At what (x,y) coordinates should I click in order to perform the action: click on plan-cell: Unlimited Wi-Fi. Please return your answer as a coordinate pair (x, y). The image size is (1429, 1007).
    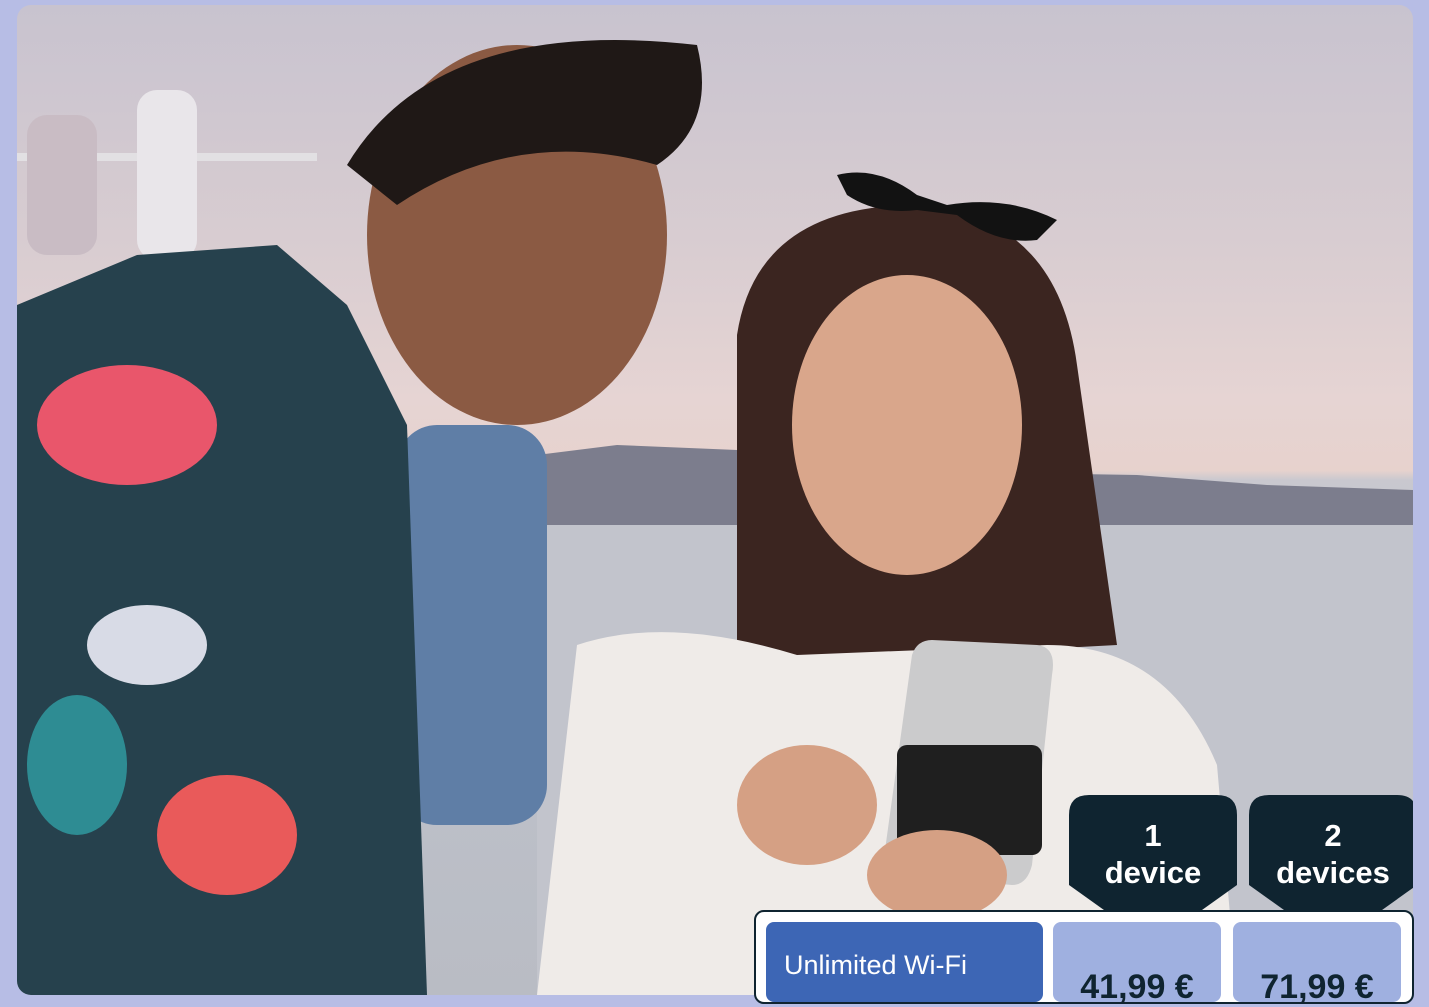
    Looking at the image, I should click on (904, 962).